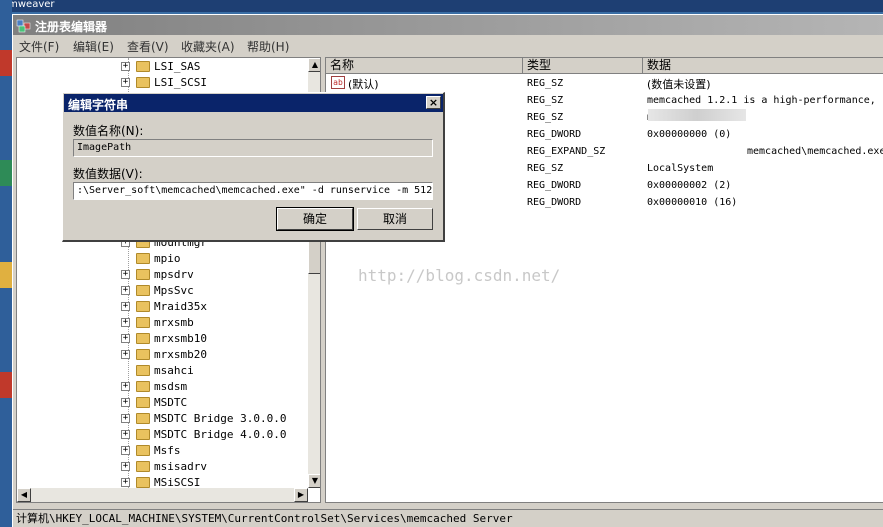 Image resolution: width=883 pixels, height=527 pixels. I want to click on menu-edit: 编辑(E), so click(93, 46).